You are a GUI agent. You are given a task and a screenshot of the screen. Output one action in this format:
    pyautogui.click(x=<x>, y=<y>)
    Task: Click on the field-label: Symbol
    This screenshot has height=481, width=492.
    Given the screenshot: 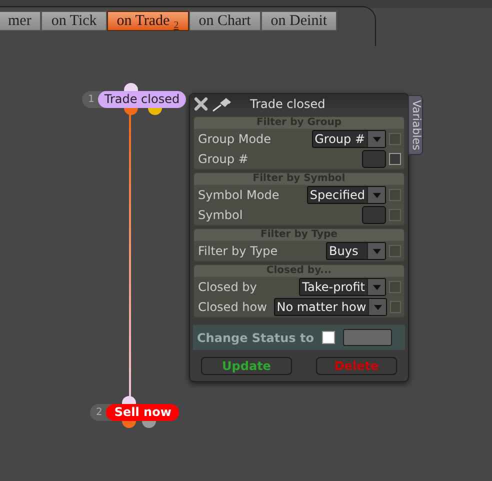 What is the action you would take?
    pyautogui.click(x=220, y=215)
    